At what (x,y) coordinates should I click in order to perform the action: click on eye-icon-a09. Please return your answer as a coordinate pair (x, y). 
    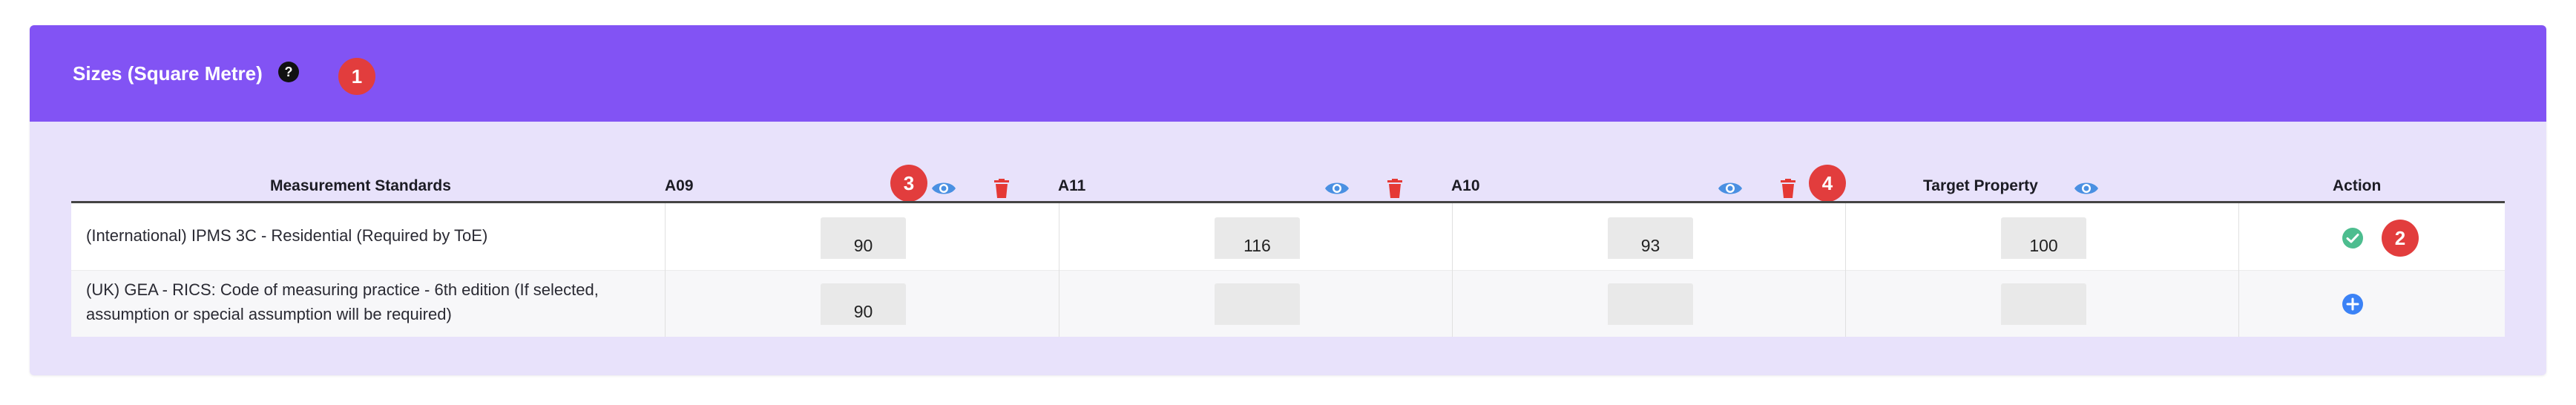
    Looking at the image, I should click on (944, 188).